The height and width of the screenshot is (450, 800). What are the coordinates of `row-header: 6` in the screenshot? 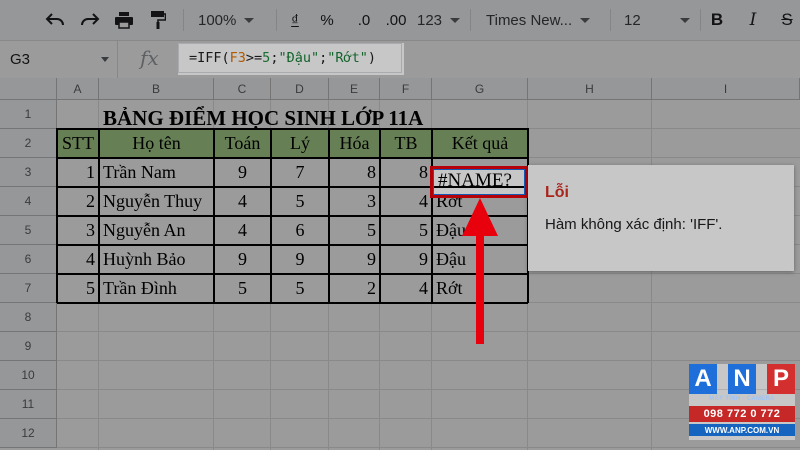 It's located at (28, 259).